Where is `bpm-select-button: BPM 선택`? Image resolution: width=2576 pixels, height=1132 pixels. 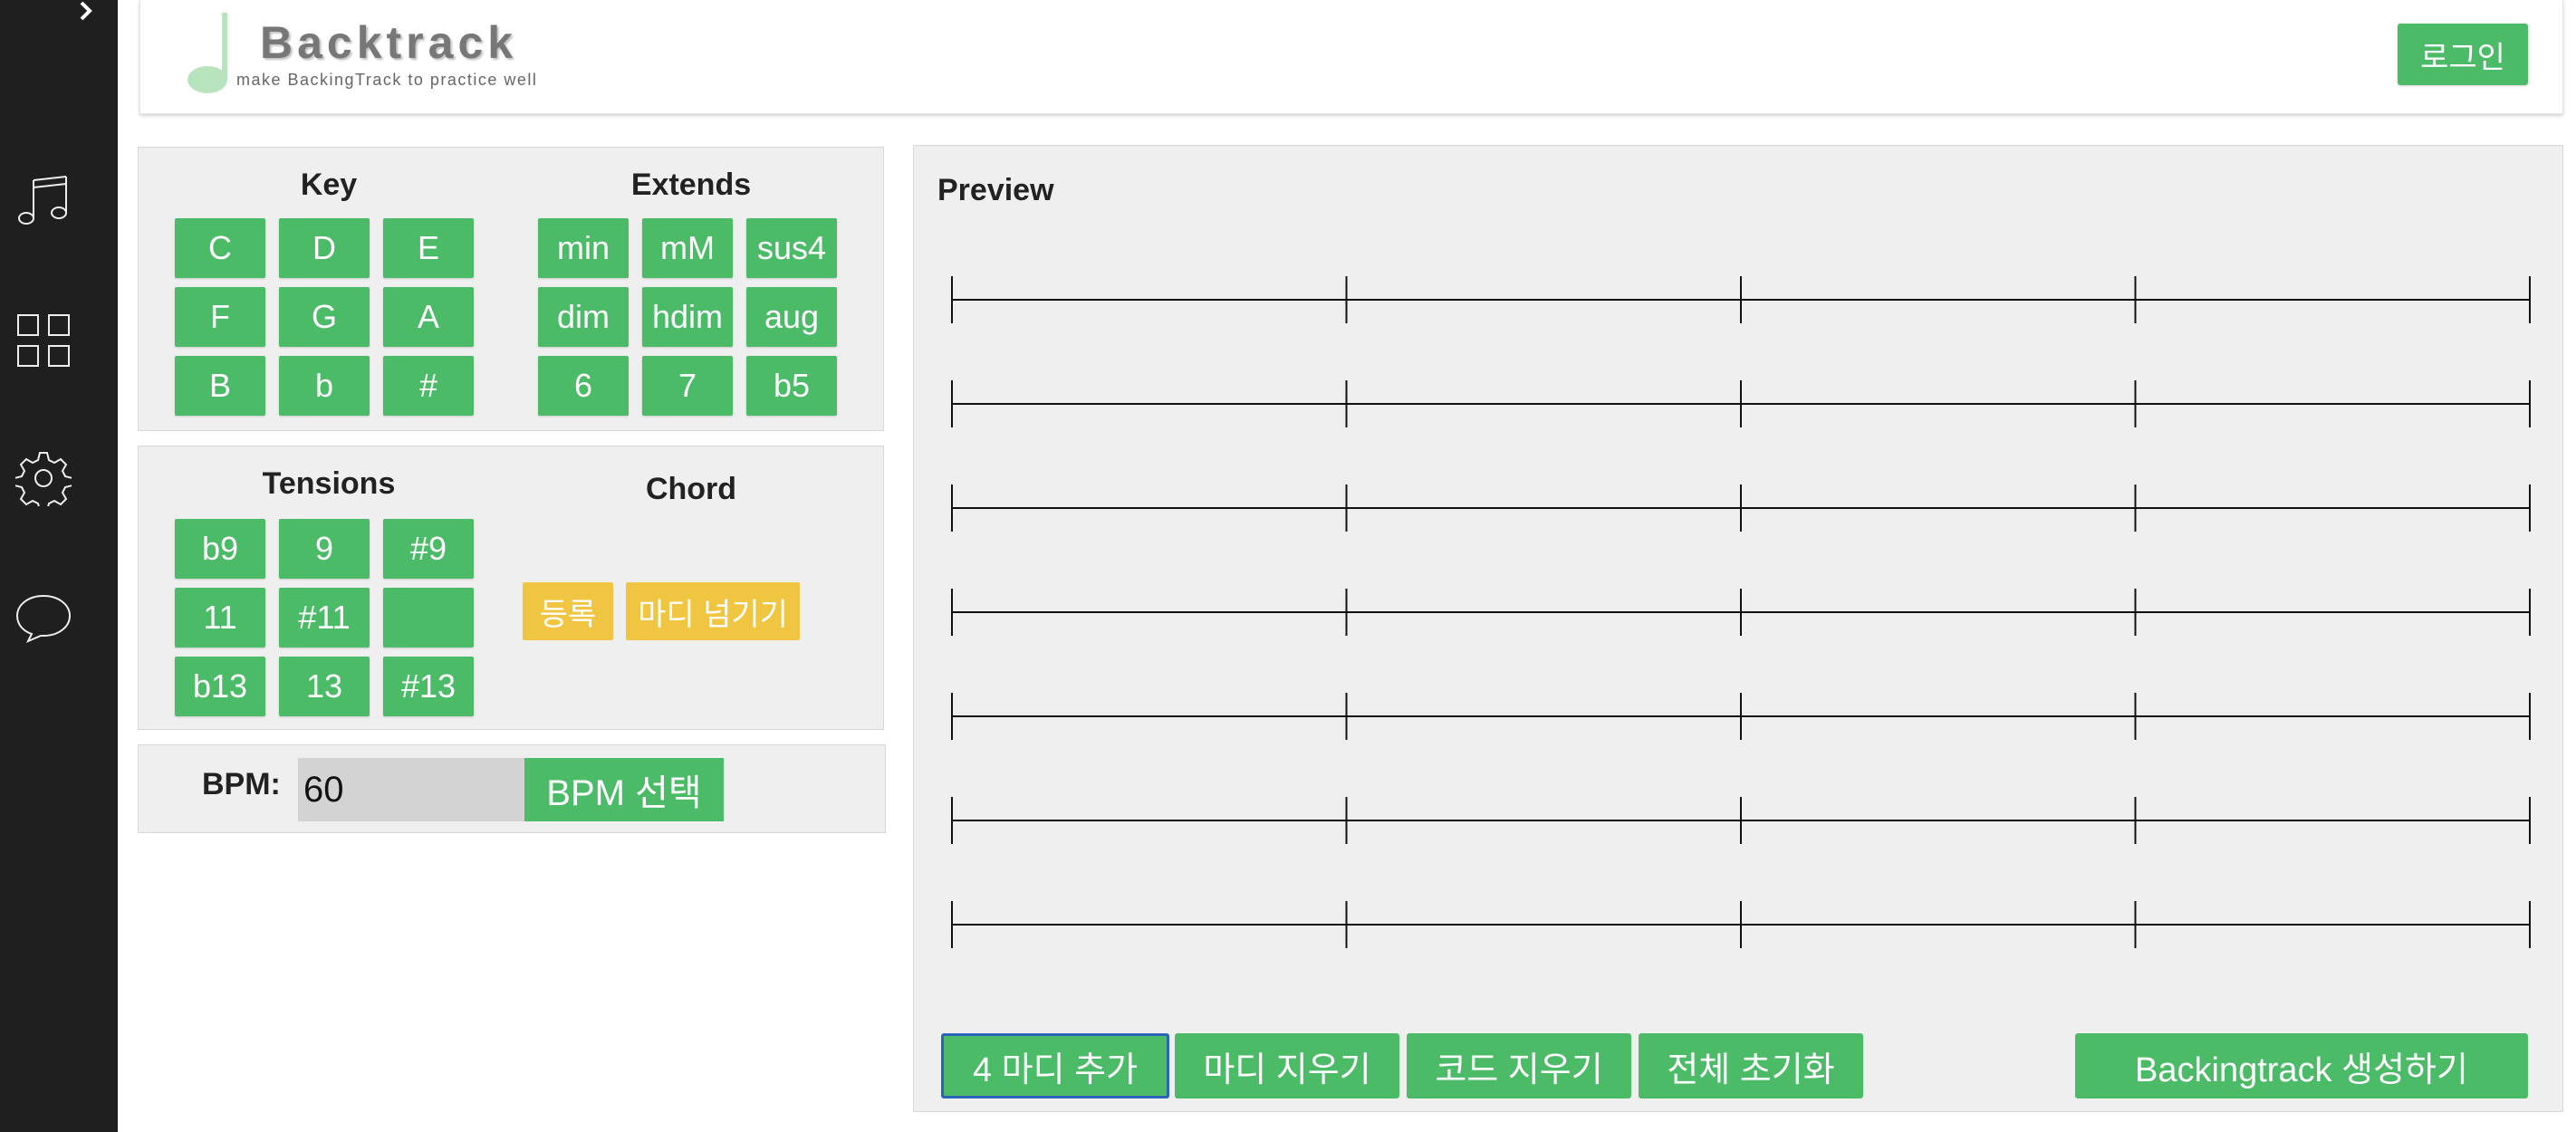 bpm-select-button: BPM 선택 is located at coordinates (624, 790).